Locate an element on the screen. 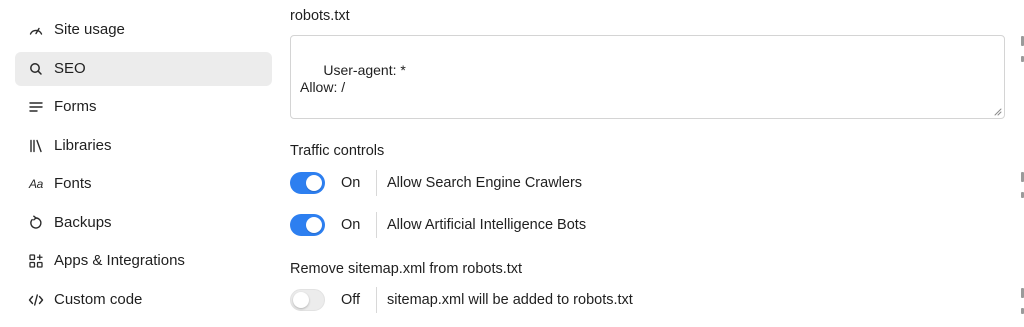 The height and width of the screenshot is (327, 1024). sidebar-item-label: SEO is located at coordinates (70, 68).